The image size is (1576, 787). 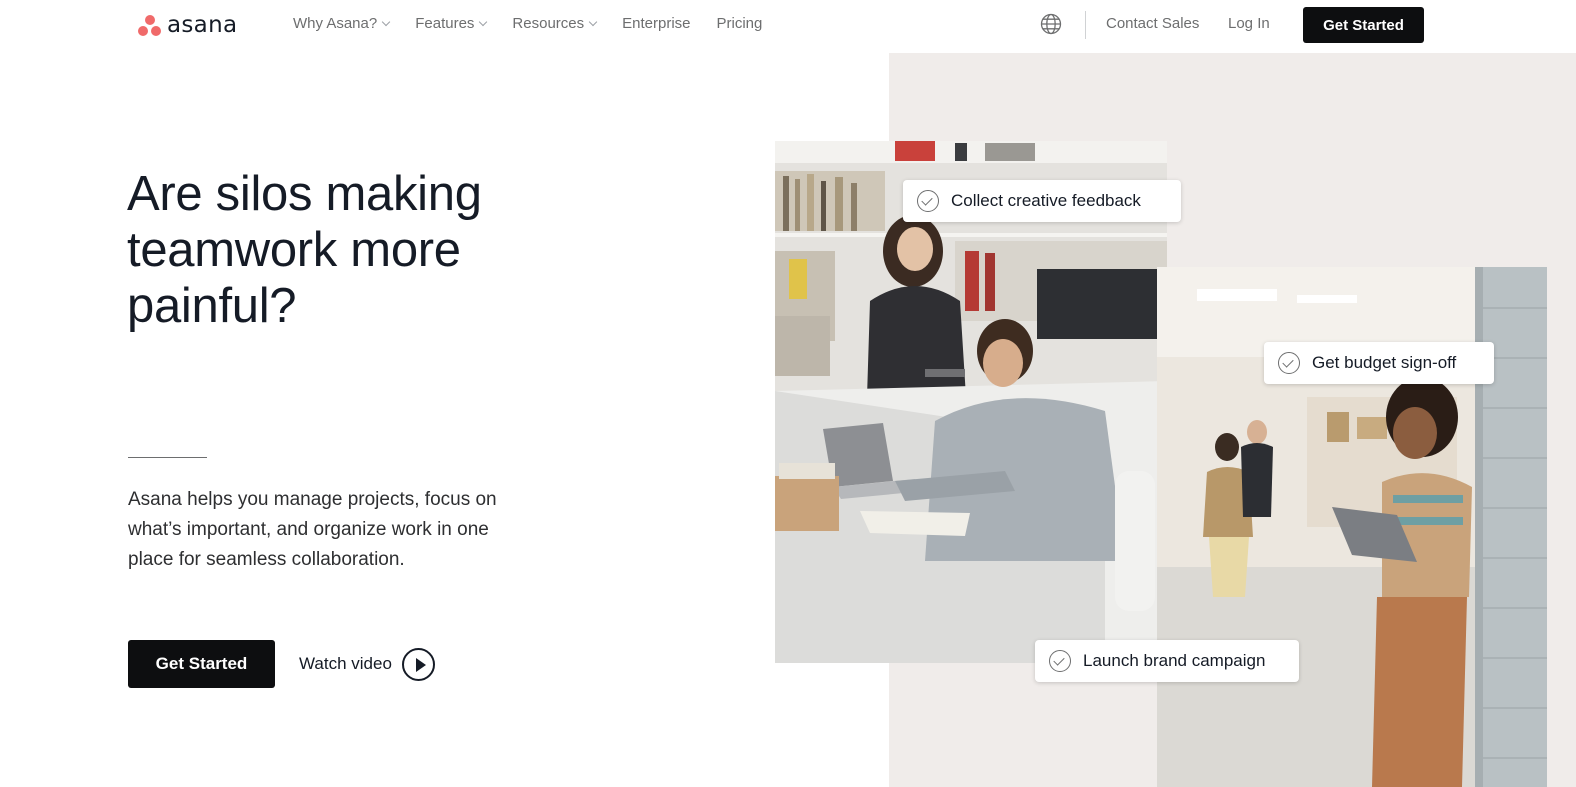 I want to click on nav-resources: Resources, so click(x=555, y=23).